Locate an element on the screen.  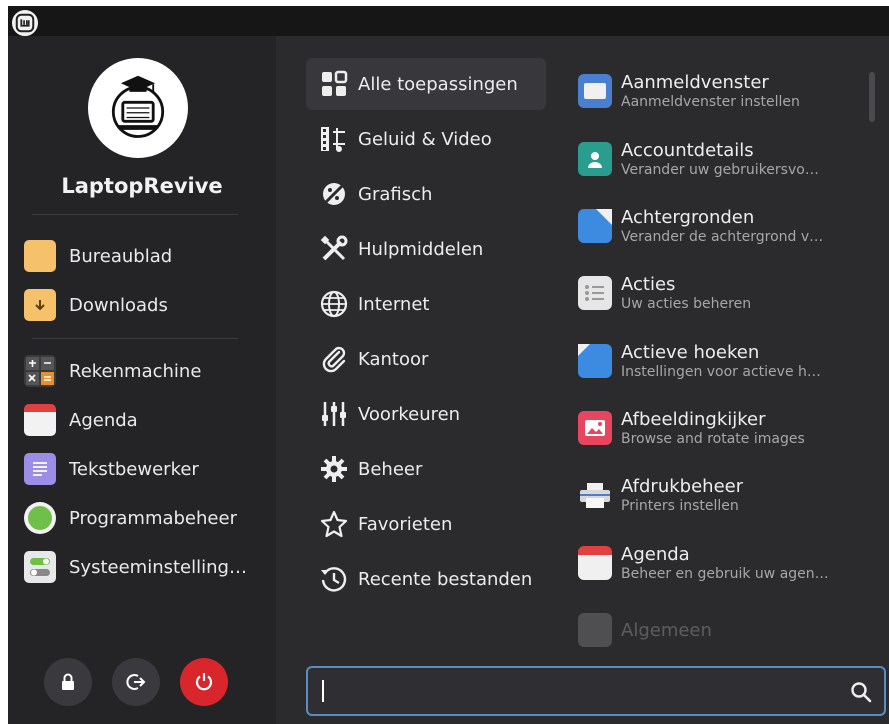
app-description: Printers instellen is located at coordinates (680, 506).